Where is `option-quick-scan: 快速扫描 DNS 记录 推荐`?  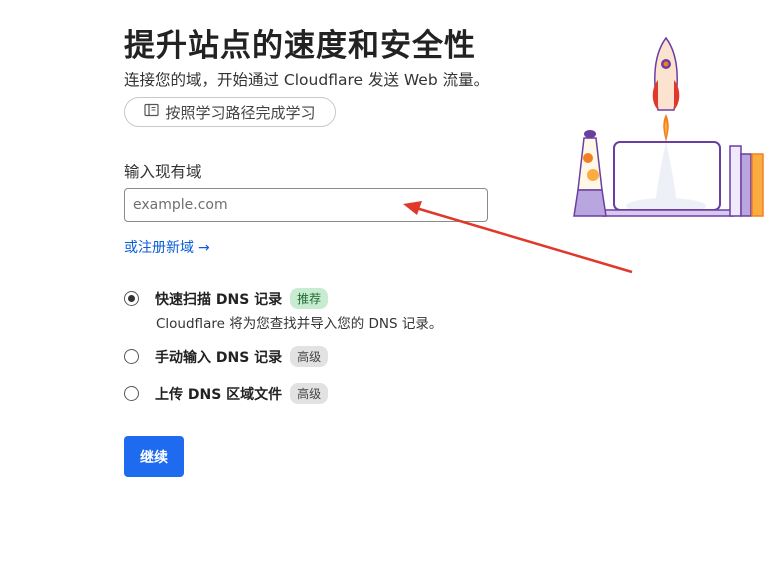
option-quick-scan: 快速扫描 DNS 记录 推荐 is located at coordinates (226, 298).